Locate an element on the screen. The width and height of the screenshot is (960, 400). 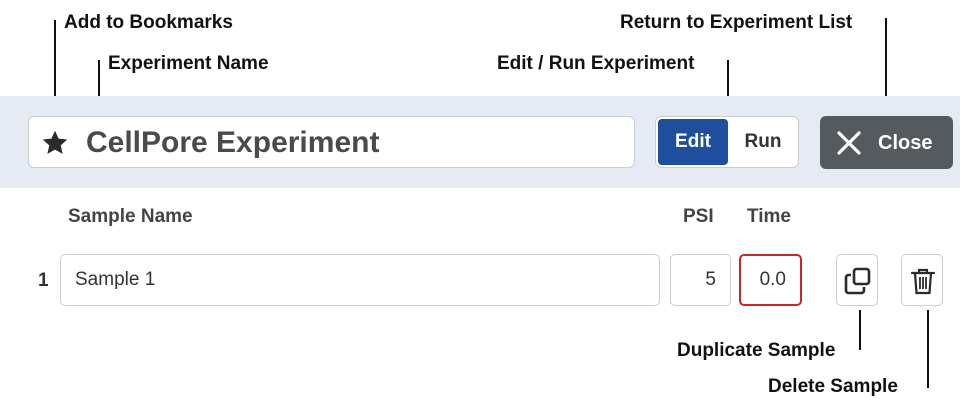
run-button: Run is located at coordinates (763, 142).